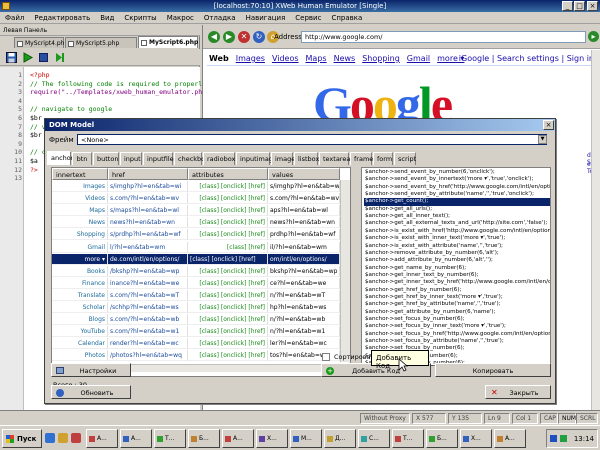  What do you see at coordinates (457, 319) in the screenshot?
I see `list-item: $anchor->set_focus_by_number(6);` at bounding box center [457, 319].